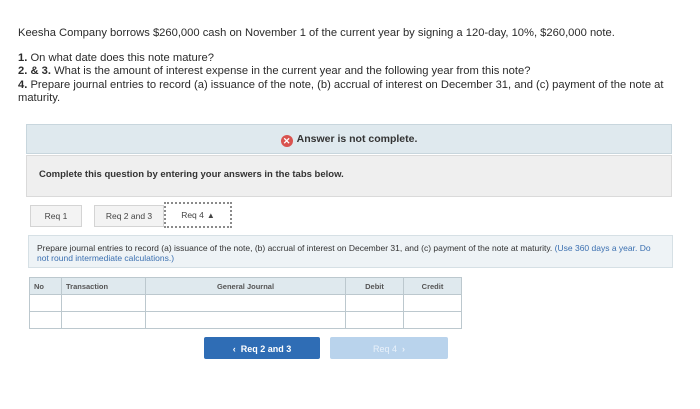 This screenshot has height=409, width=700. Describe the element at coordinates (404, 349) in the screenshot. I see `chevron-right-icon: ›` at that location.